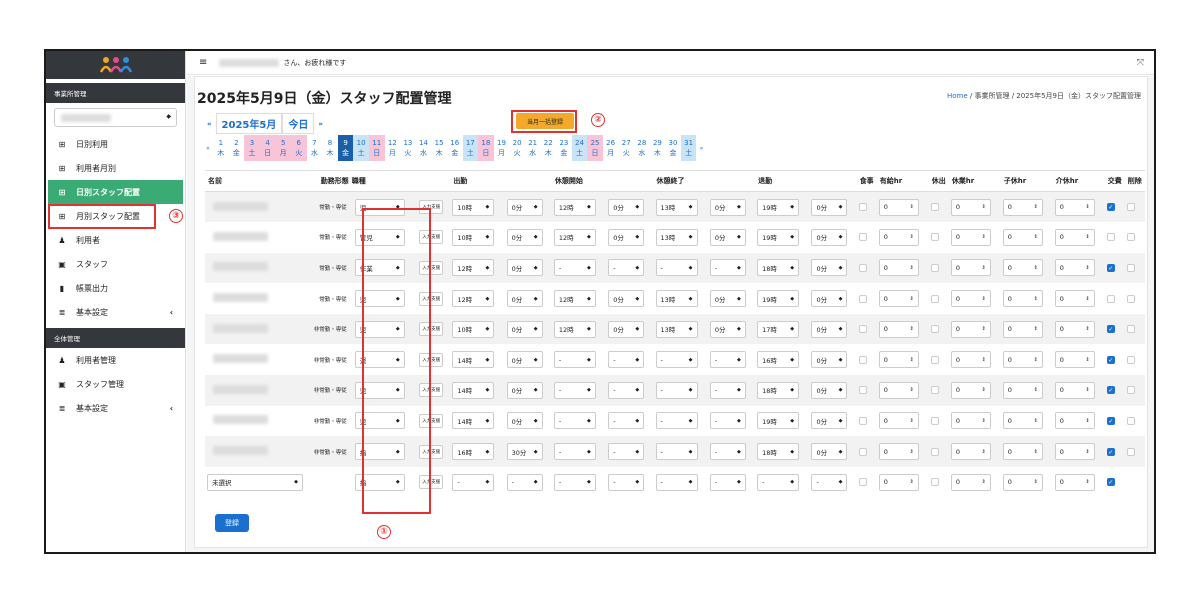 This screenshot has width=1200, height=609. I want to click on day-link: 17 土, so click(470, 148).